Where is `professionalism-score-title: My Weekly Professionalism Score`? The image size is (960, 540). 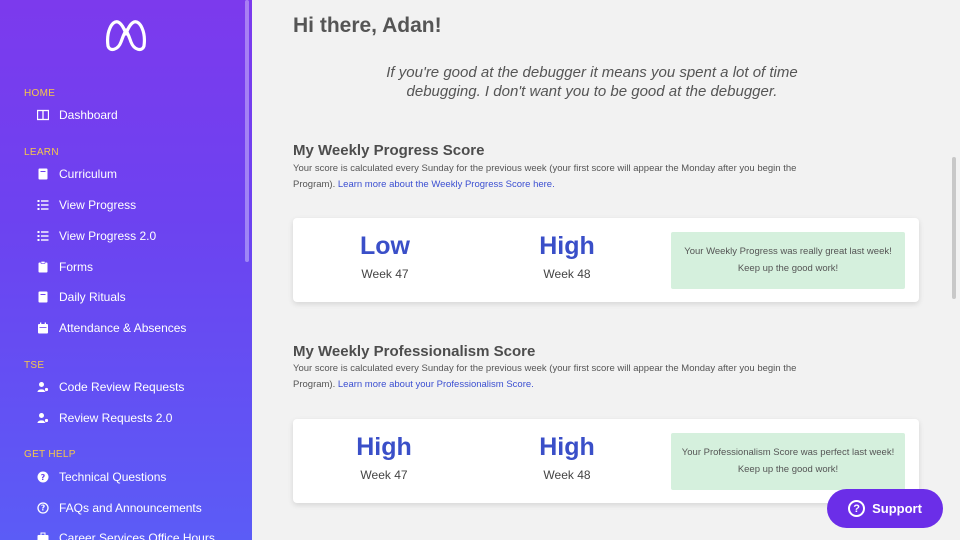 professionalism-score-title: My Weekly Professionalism Score is located at coordinates (414, 351).